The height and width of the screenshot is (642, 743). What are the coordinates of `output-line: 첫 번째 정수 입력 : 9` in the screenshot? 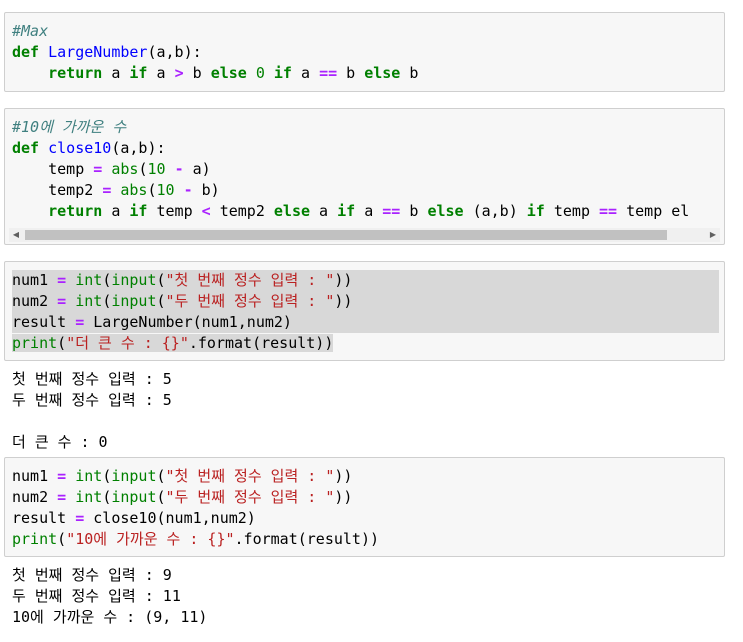 It's located at (92, 575).